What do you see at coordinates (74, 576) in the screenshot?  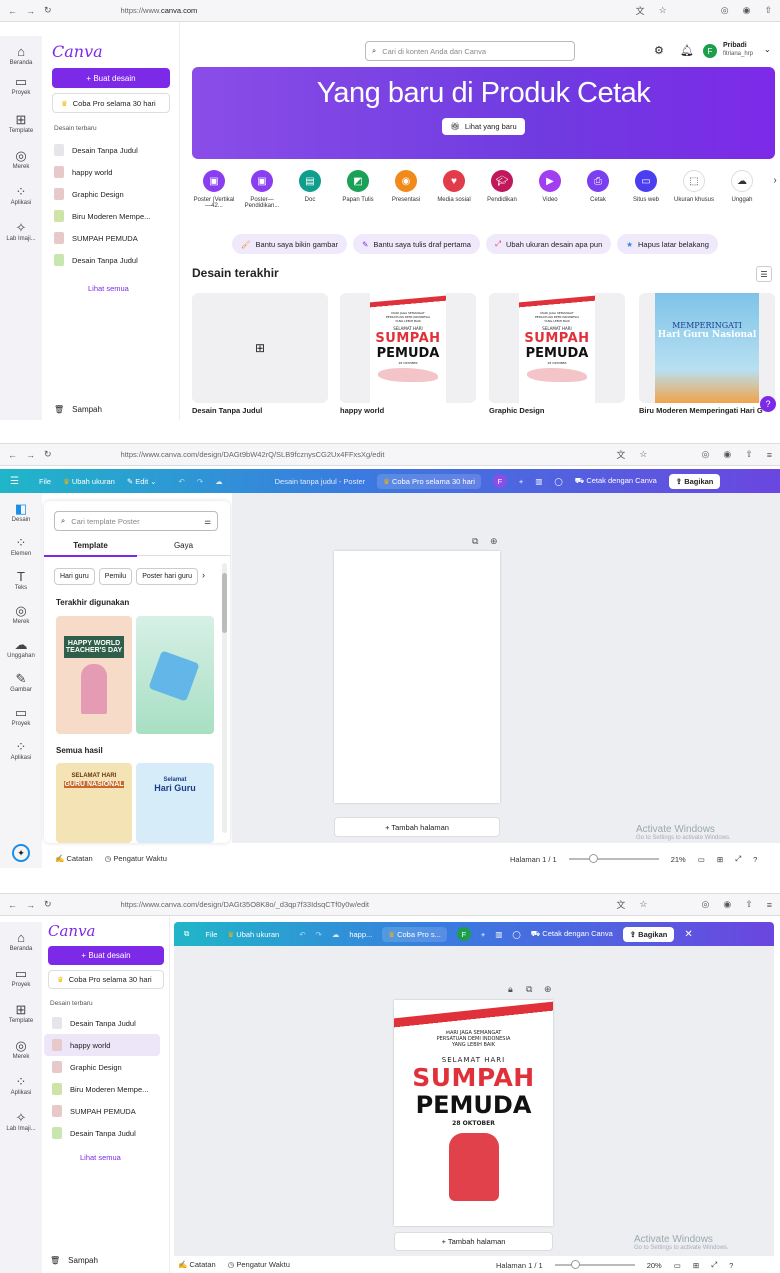 I see `filter-chip: Hari guru` at bounding box center [74, 576].